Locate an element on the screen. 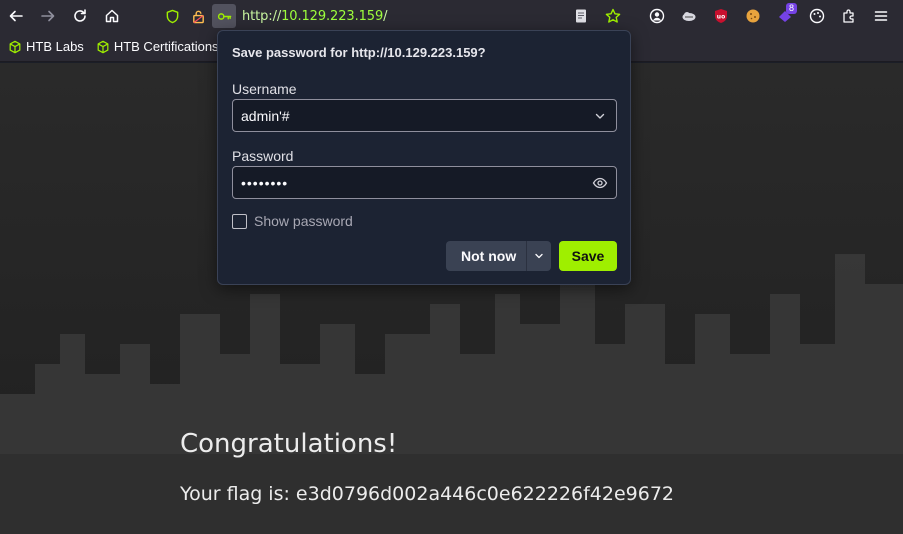 This screenshot has height=534, width=903. username-value: admin'# is located at coordinates (265, 115).